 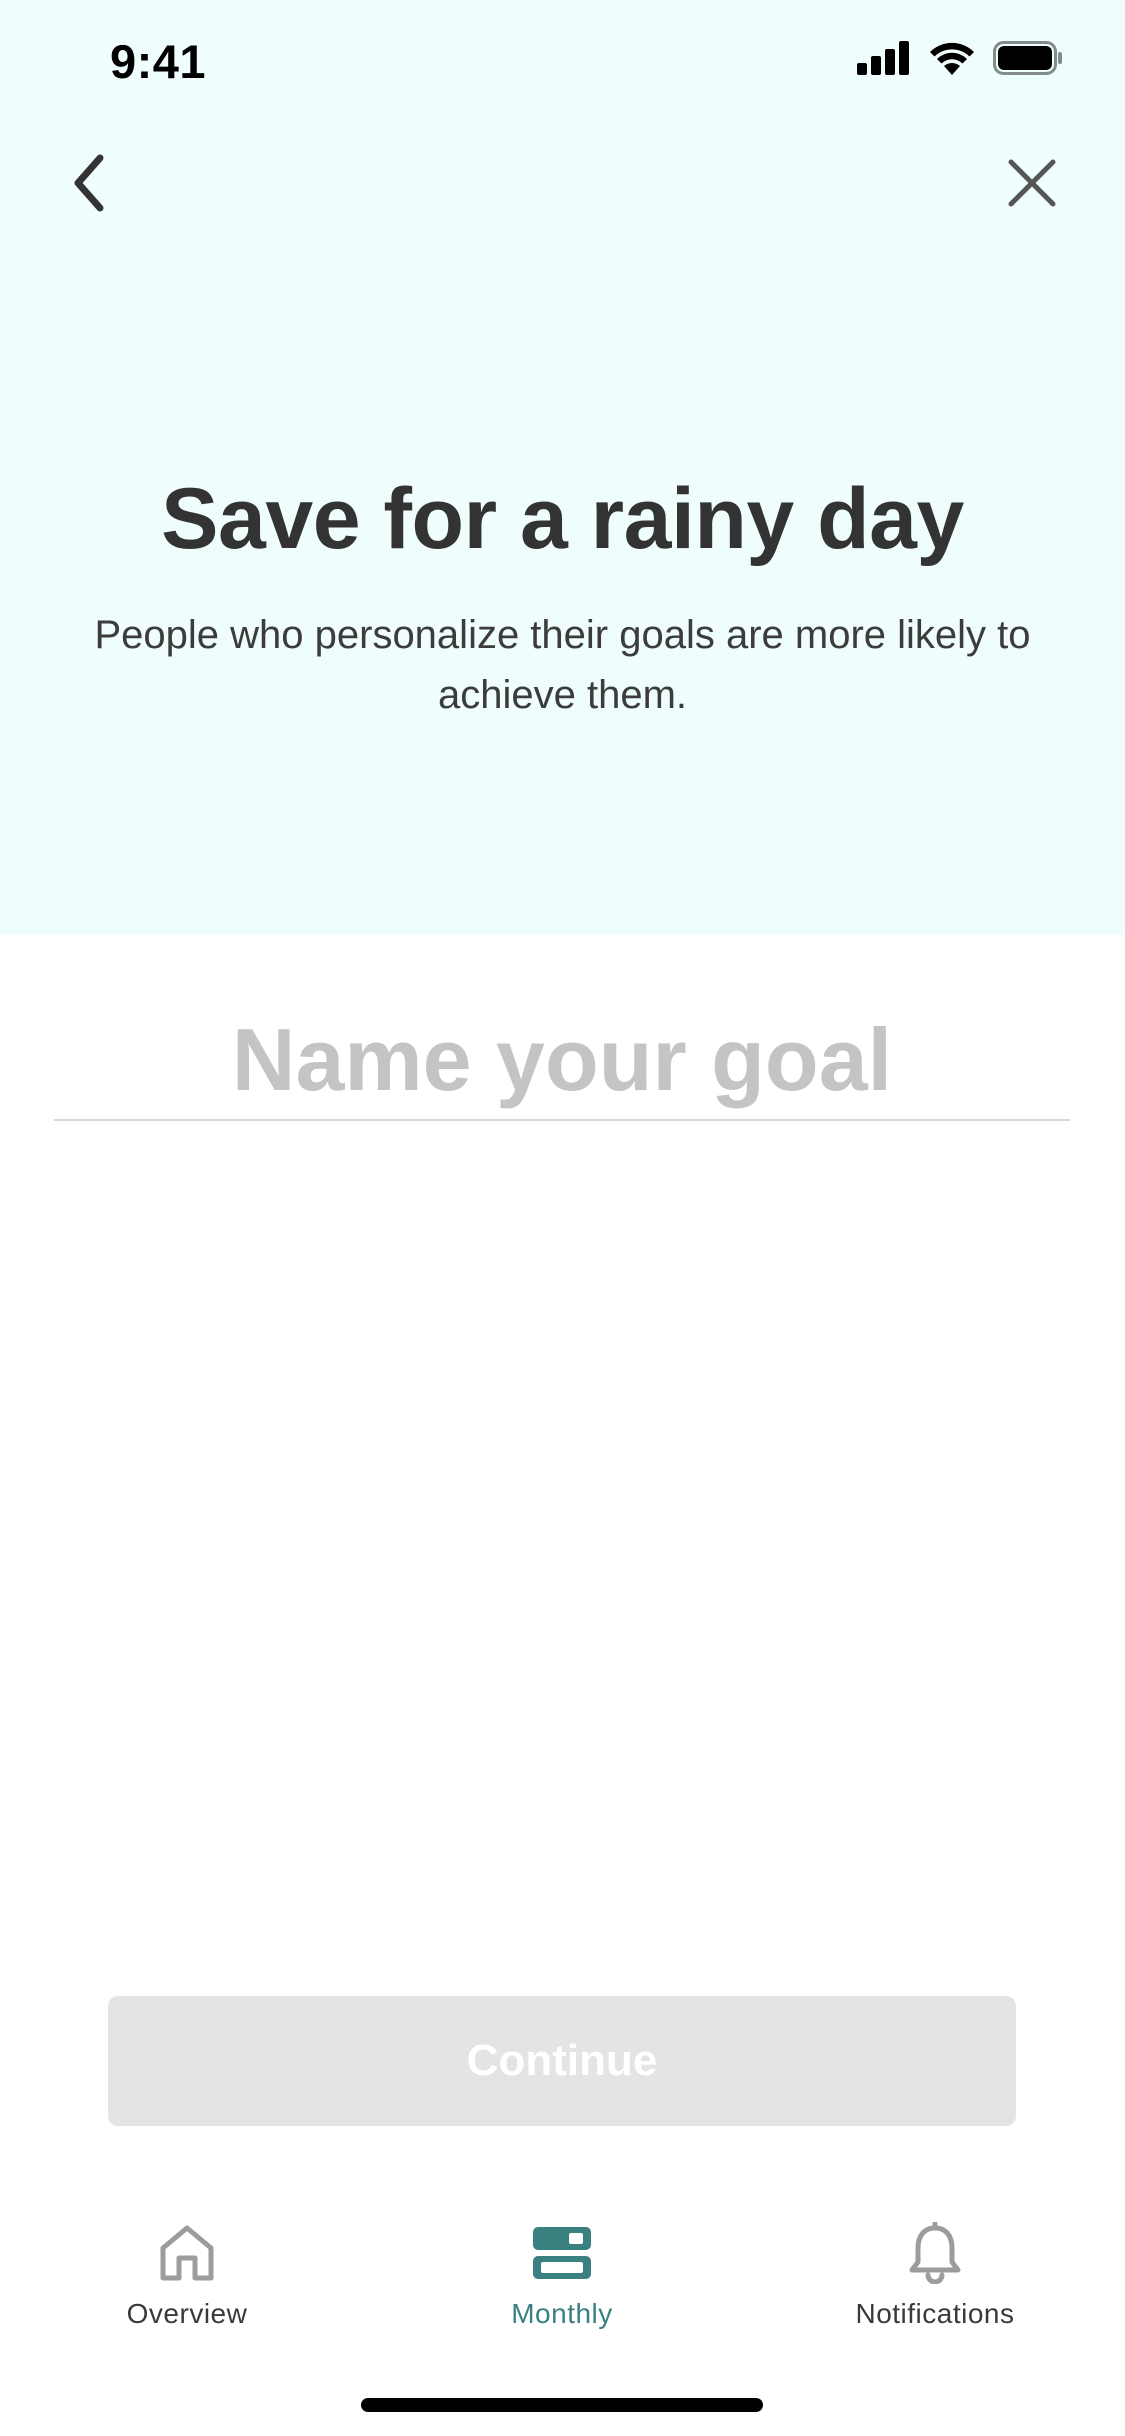 What do you see at coordinates (562, 519) in the screenshot?
I see `page-title: Save for a rainy day` at bounding box center [562, 519].